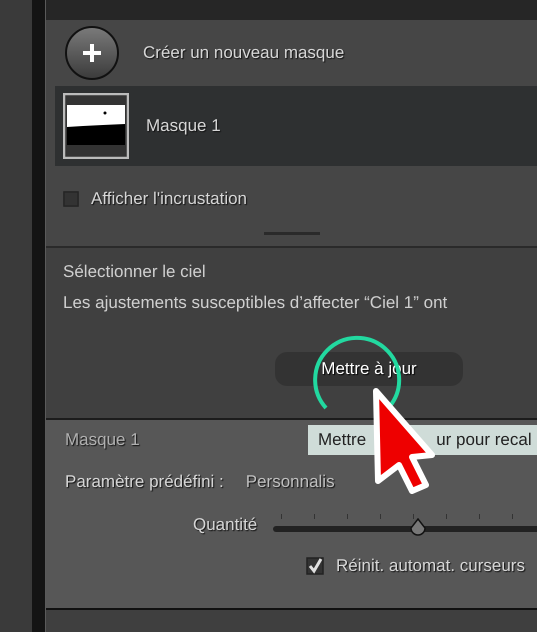 This screenshot has height=632, width=537. Describe the element at coordinates (484, 440) in the screenshot. I see `tooltip-text: ur pour recal` at that location.